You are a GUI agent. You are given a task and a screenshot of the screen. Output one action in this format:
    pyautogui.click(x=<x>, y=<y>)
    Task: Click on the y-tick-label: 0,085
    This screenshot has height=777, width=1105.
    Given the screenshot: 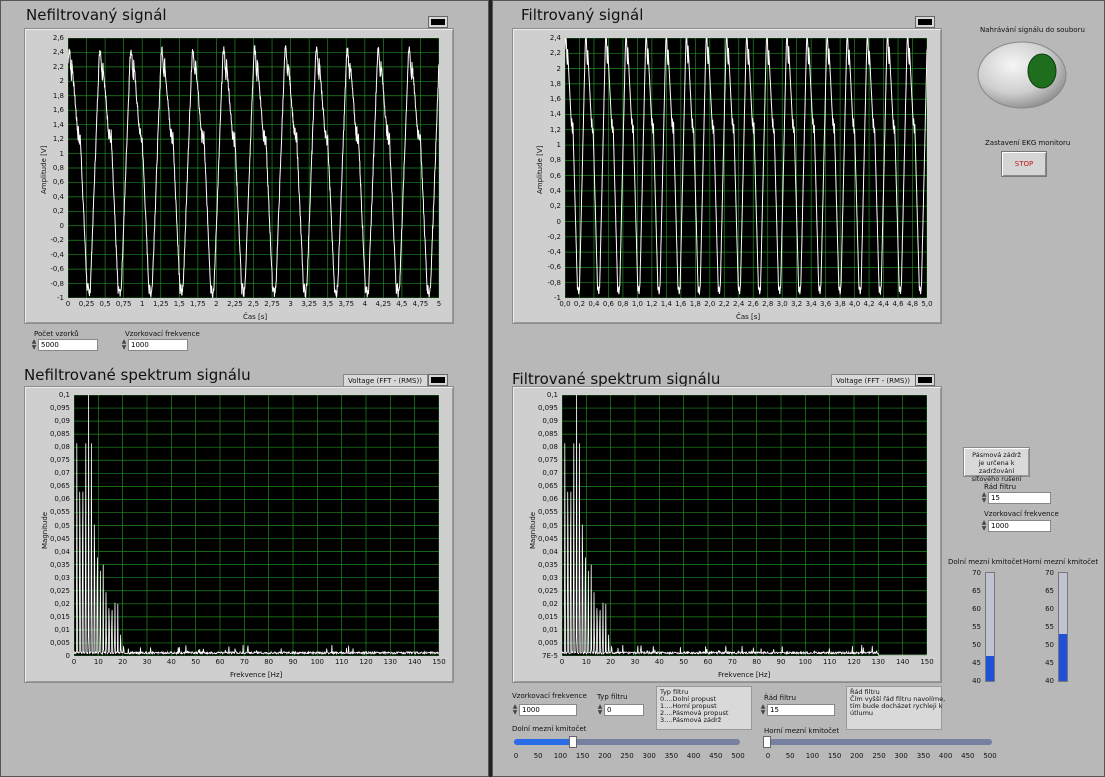 What is the action you would take?
    pyautogui.click(x=547, y=434)
    